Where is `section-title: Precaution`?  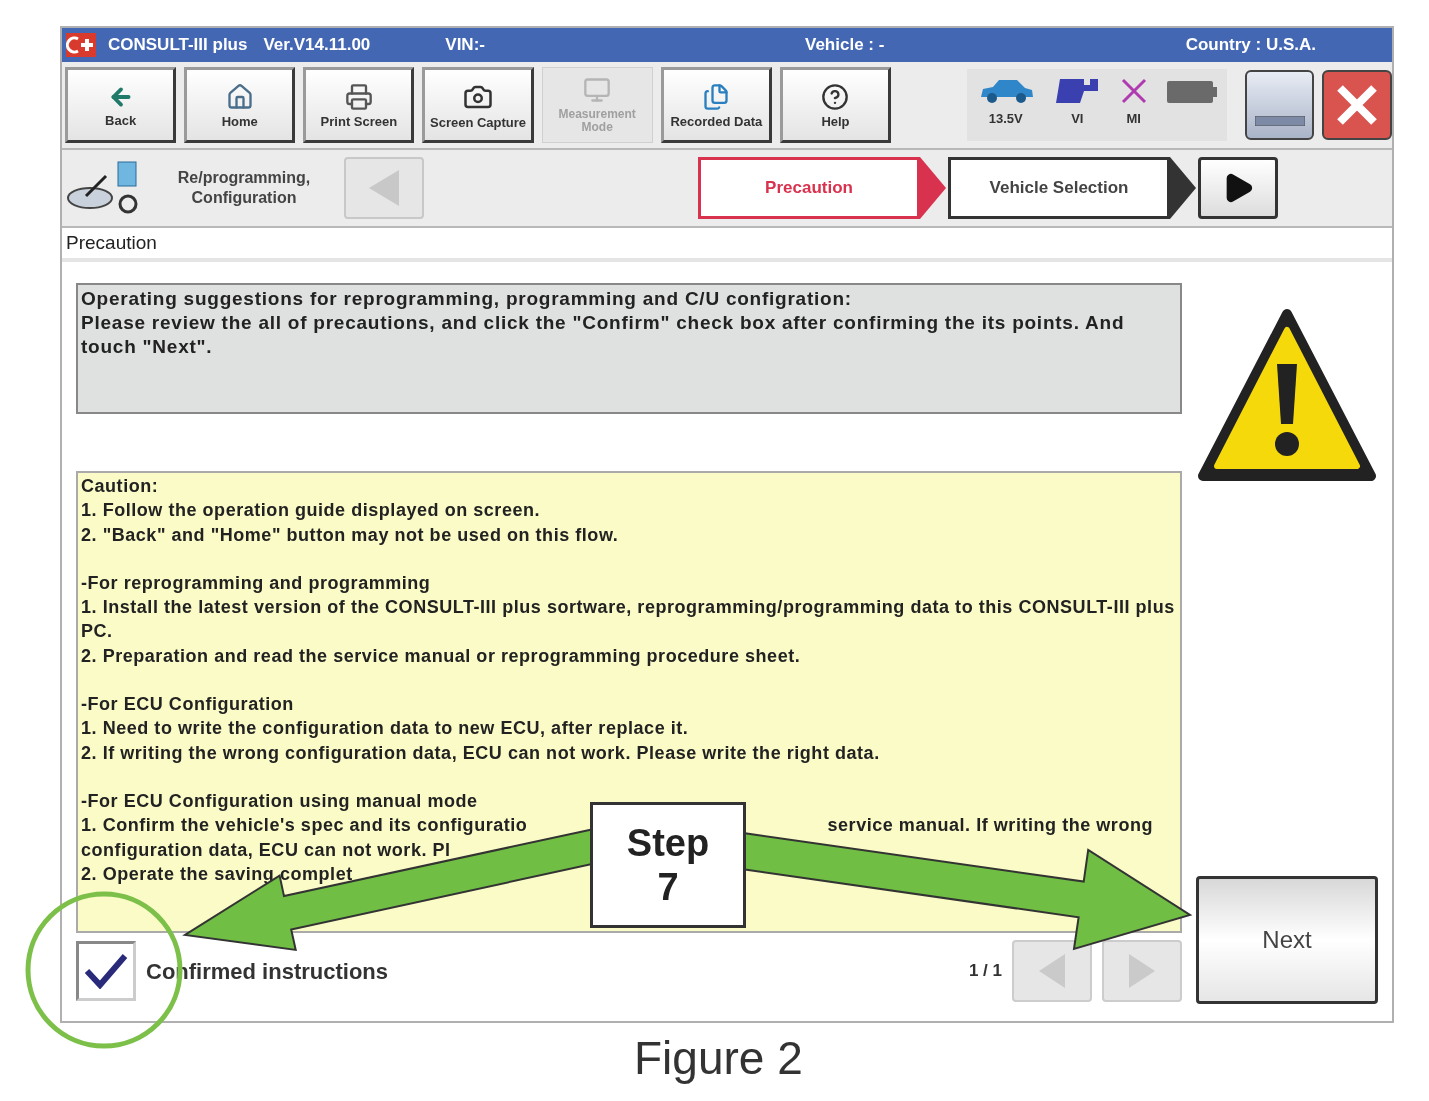
section-title: Precaution is located at coordinates (111, 242).